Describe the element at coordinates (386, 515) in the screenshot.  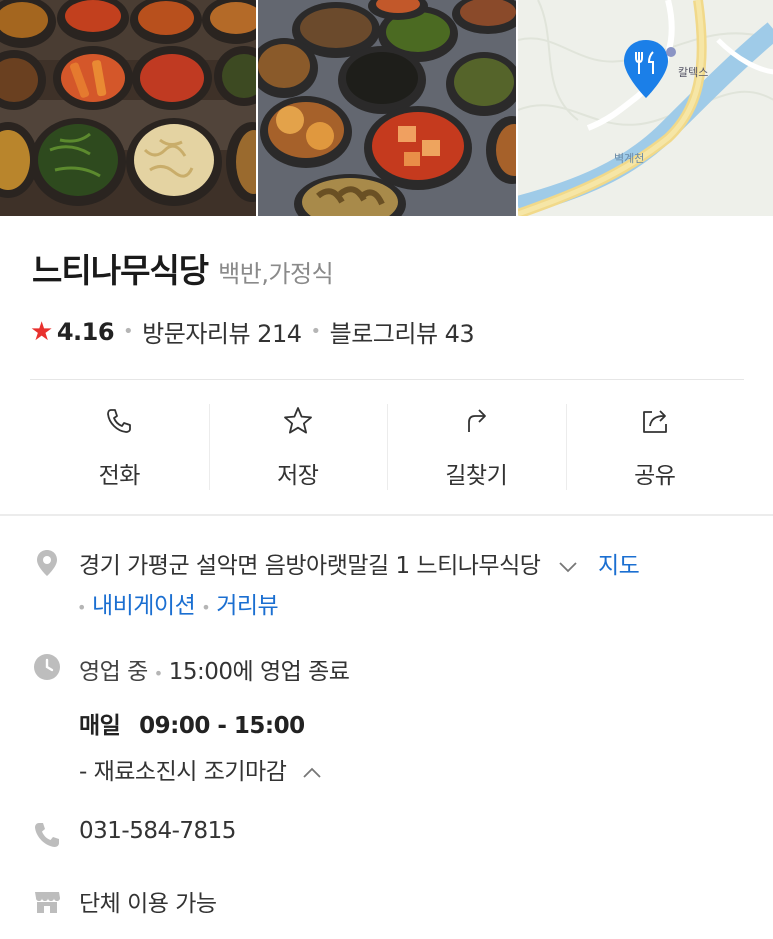
I see `section-divider` at that location.